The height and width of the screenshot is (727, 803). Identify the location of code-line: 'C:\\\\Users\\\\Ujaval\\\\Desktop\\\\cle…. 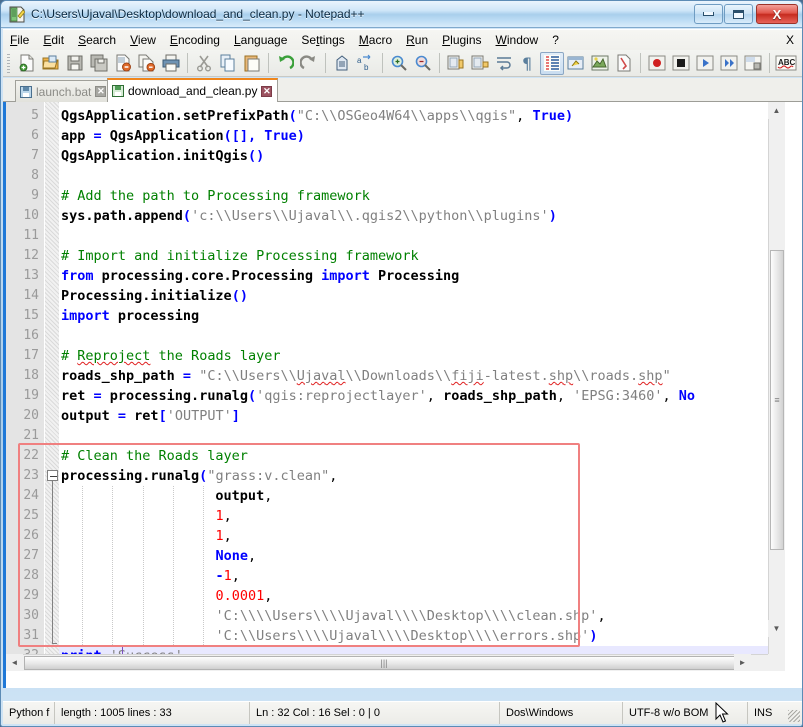
(332, 616).